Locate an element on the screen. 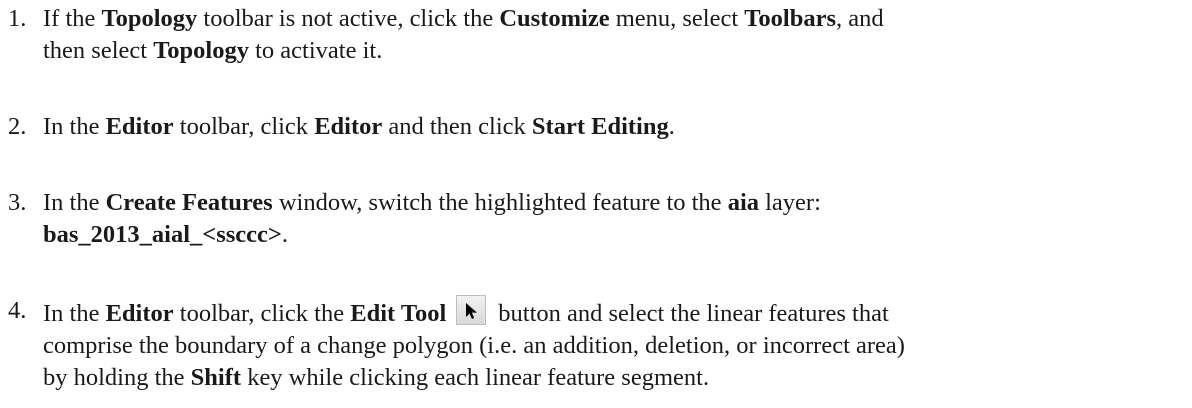 This screenshot has width=1192, height=408. step-number: 4. is located at coordinates (17, 310).